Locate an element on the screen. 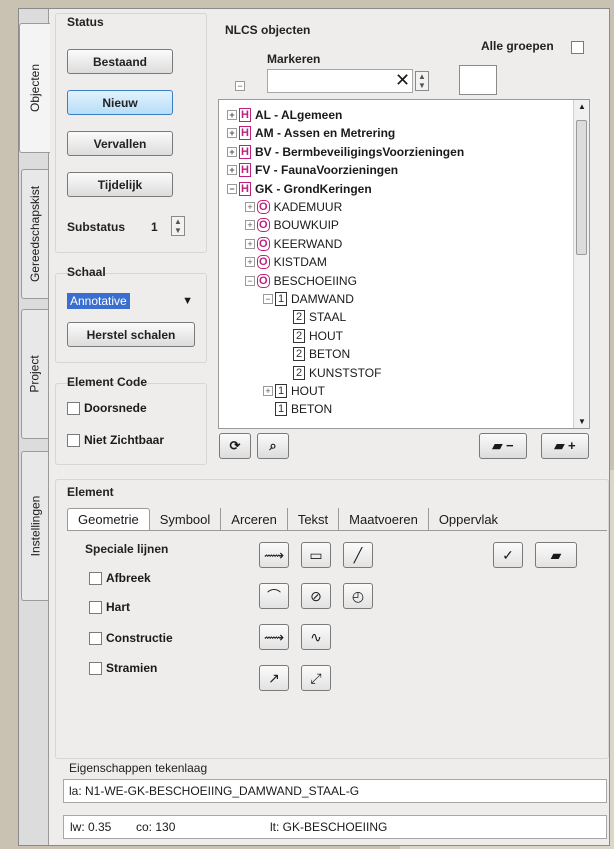  tree-node: 2 KUNSTSTOF is located at coordinates (331, 373).